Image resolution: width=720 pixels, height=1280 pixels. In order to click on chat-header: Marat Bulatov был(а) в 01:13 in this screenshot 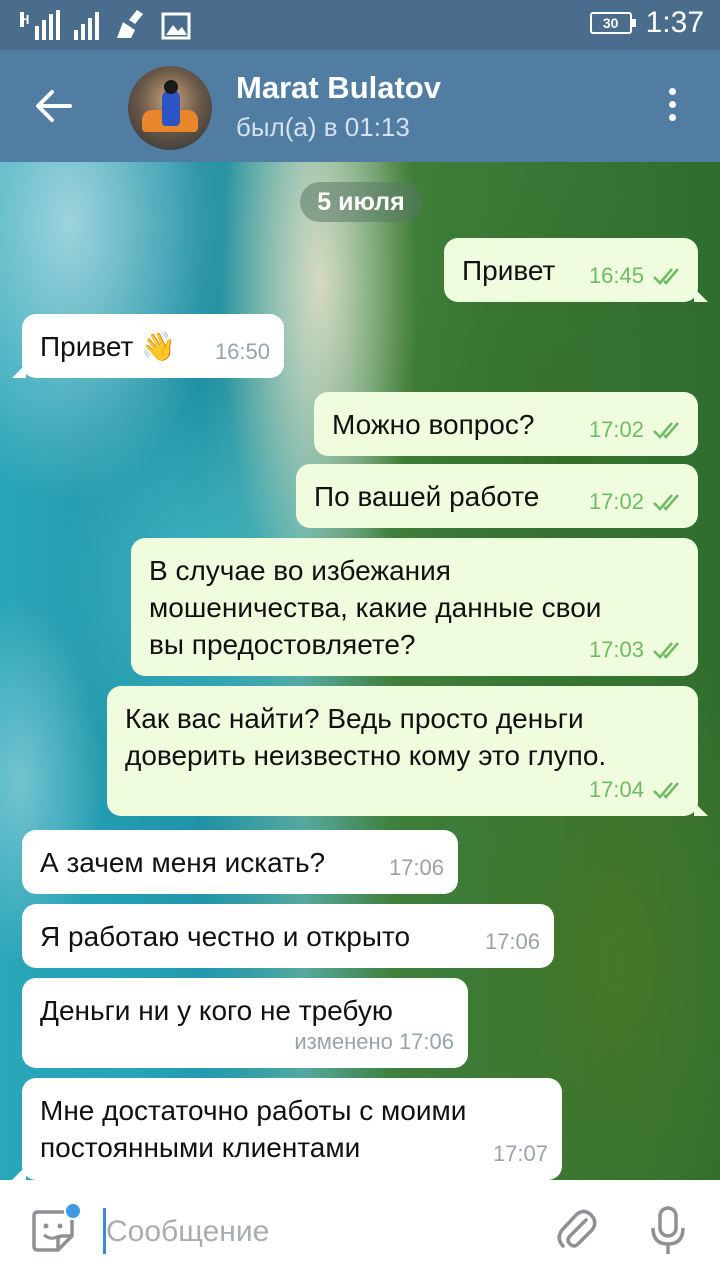, I will do `click(360, 106)`.